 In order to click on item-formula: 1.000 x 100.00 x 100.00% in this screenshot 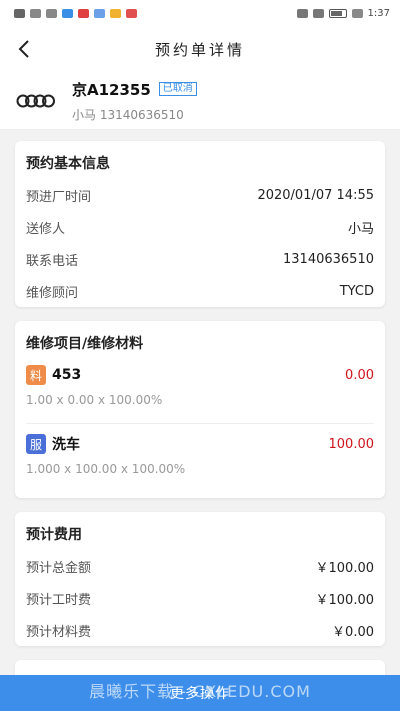, I will do `click(106, 469)`.